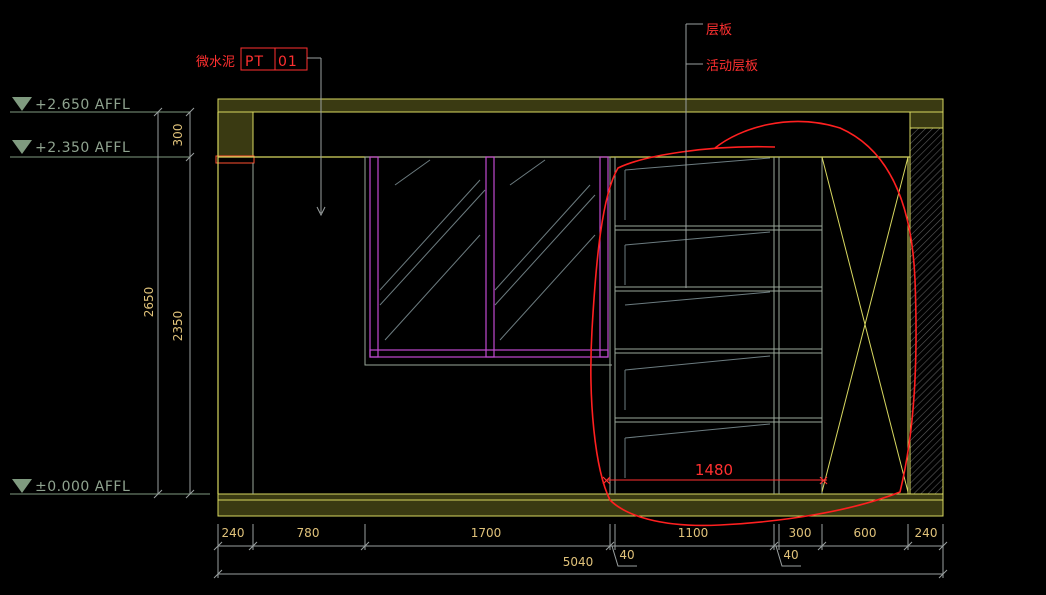 This screenshot has height=595, width=1046. Describe the element at coordinates (178, 326) in the screenshot. I see `dim-lower-height: 2350` at that location.